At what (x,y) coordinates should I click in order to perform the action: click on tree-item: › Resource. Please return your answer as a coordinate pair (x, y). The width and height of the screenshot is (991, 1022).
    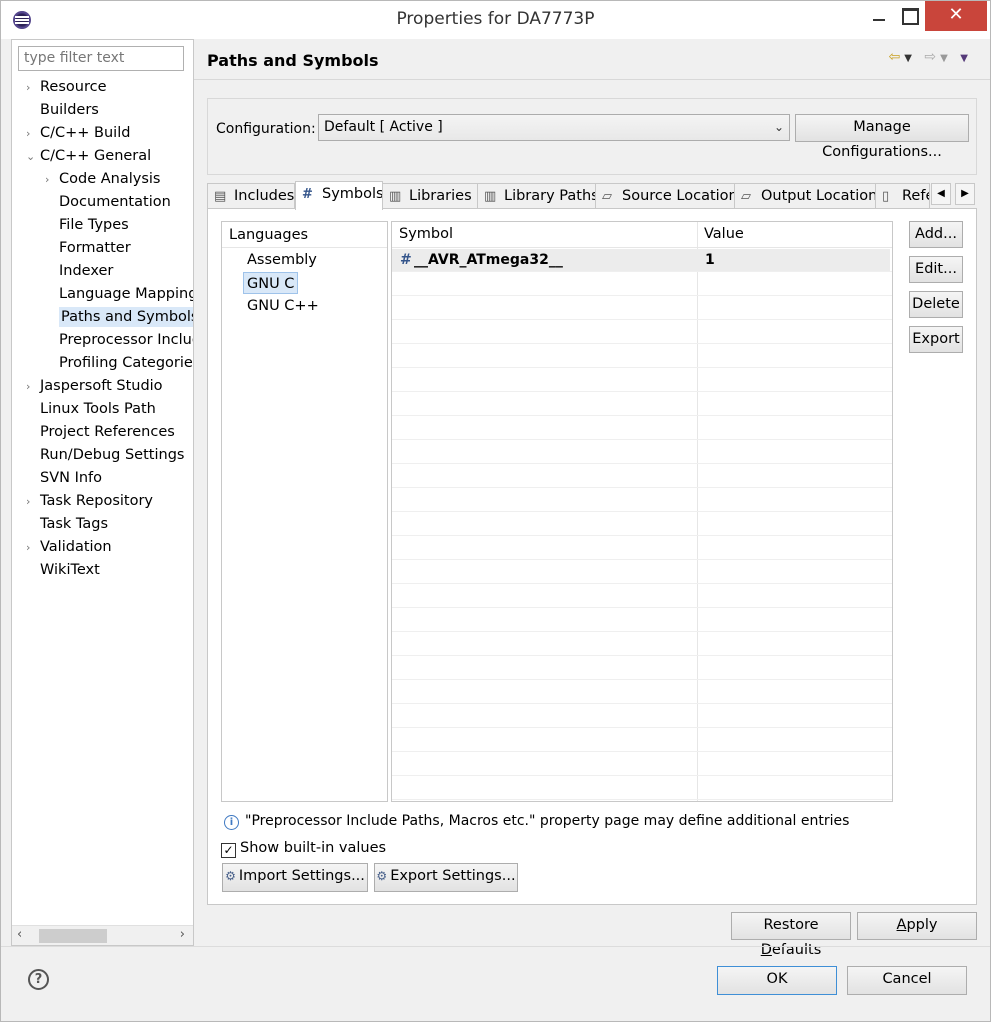
    Looking at the image, I should click on (66, 87).